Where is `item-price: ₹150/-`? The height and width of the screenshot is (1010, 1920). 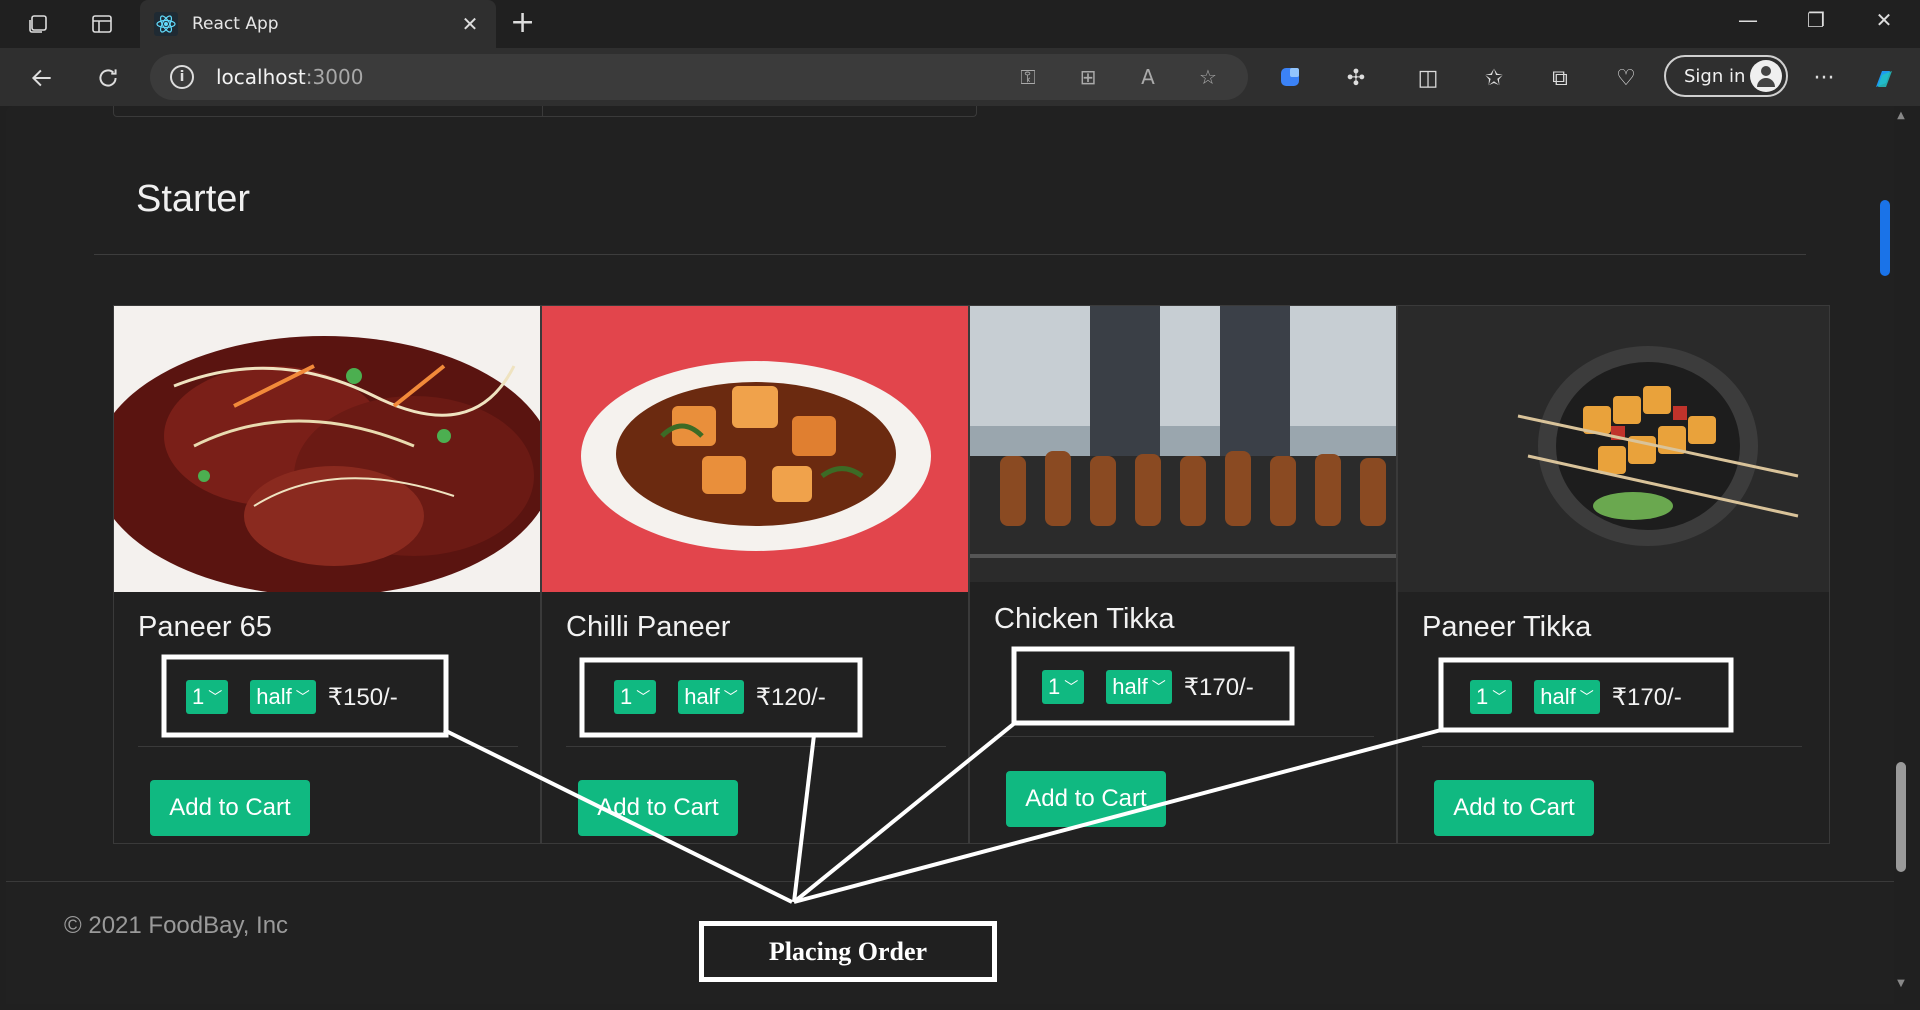 item-price: ₹150/- is located at coordinates (362, 697).